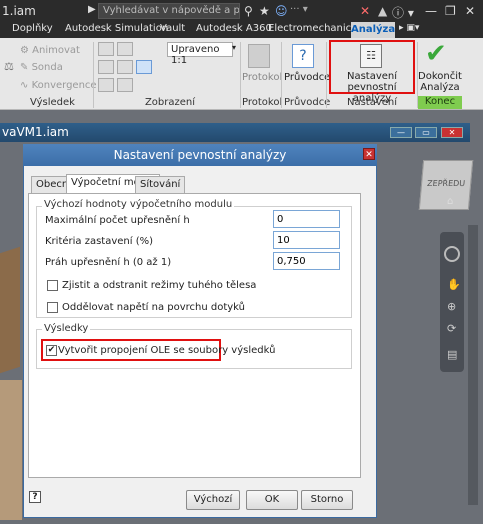  Describe the element at coordinates (436, 54) in the screenshot. I see `finish-check-icon: ✔` at that location.